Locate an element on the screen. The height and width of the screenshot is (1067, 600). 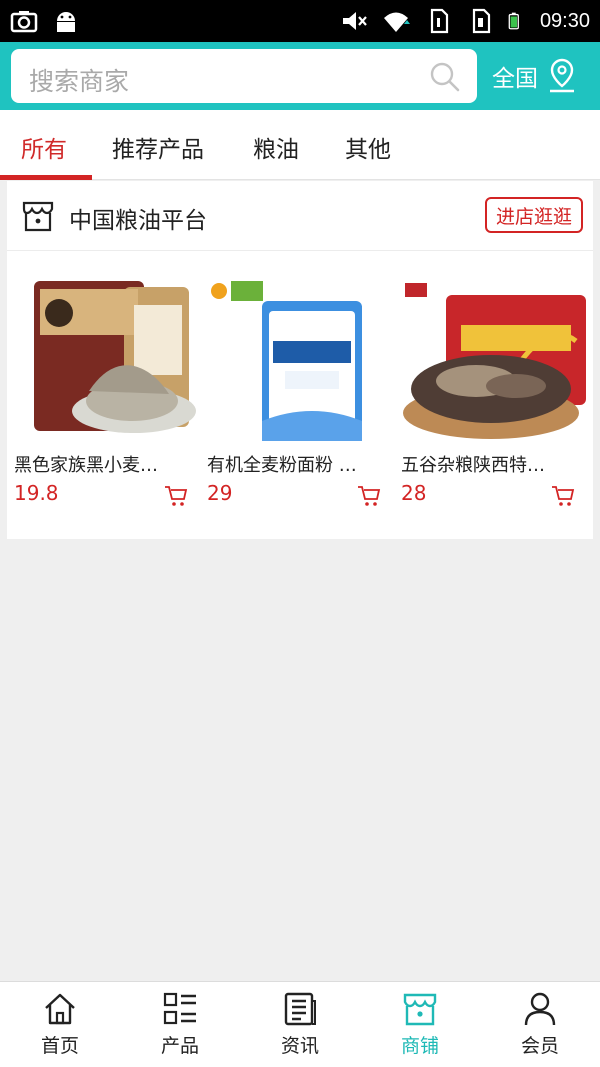
product-price: 19.8 is located at coordinates (36, 493).